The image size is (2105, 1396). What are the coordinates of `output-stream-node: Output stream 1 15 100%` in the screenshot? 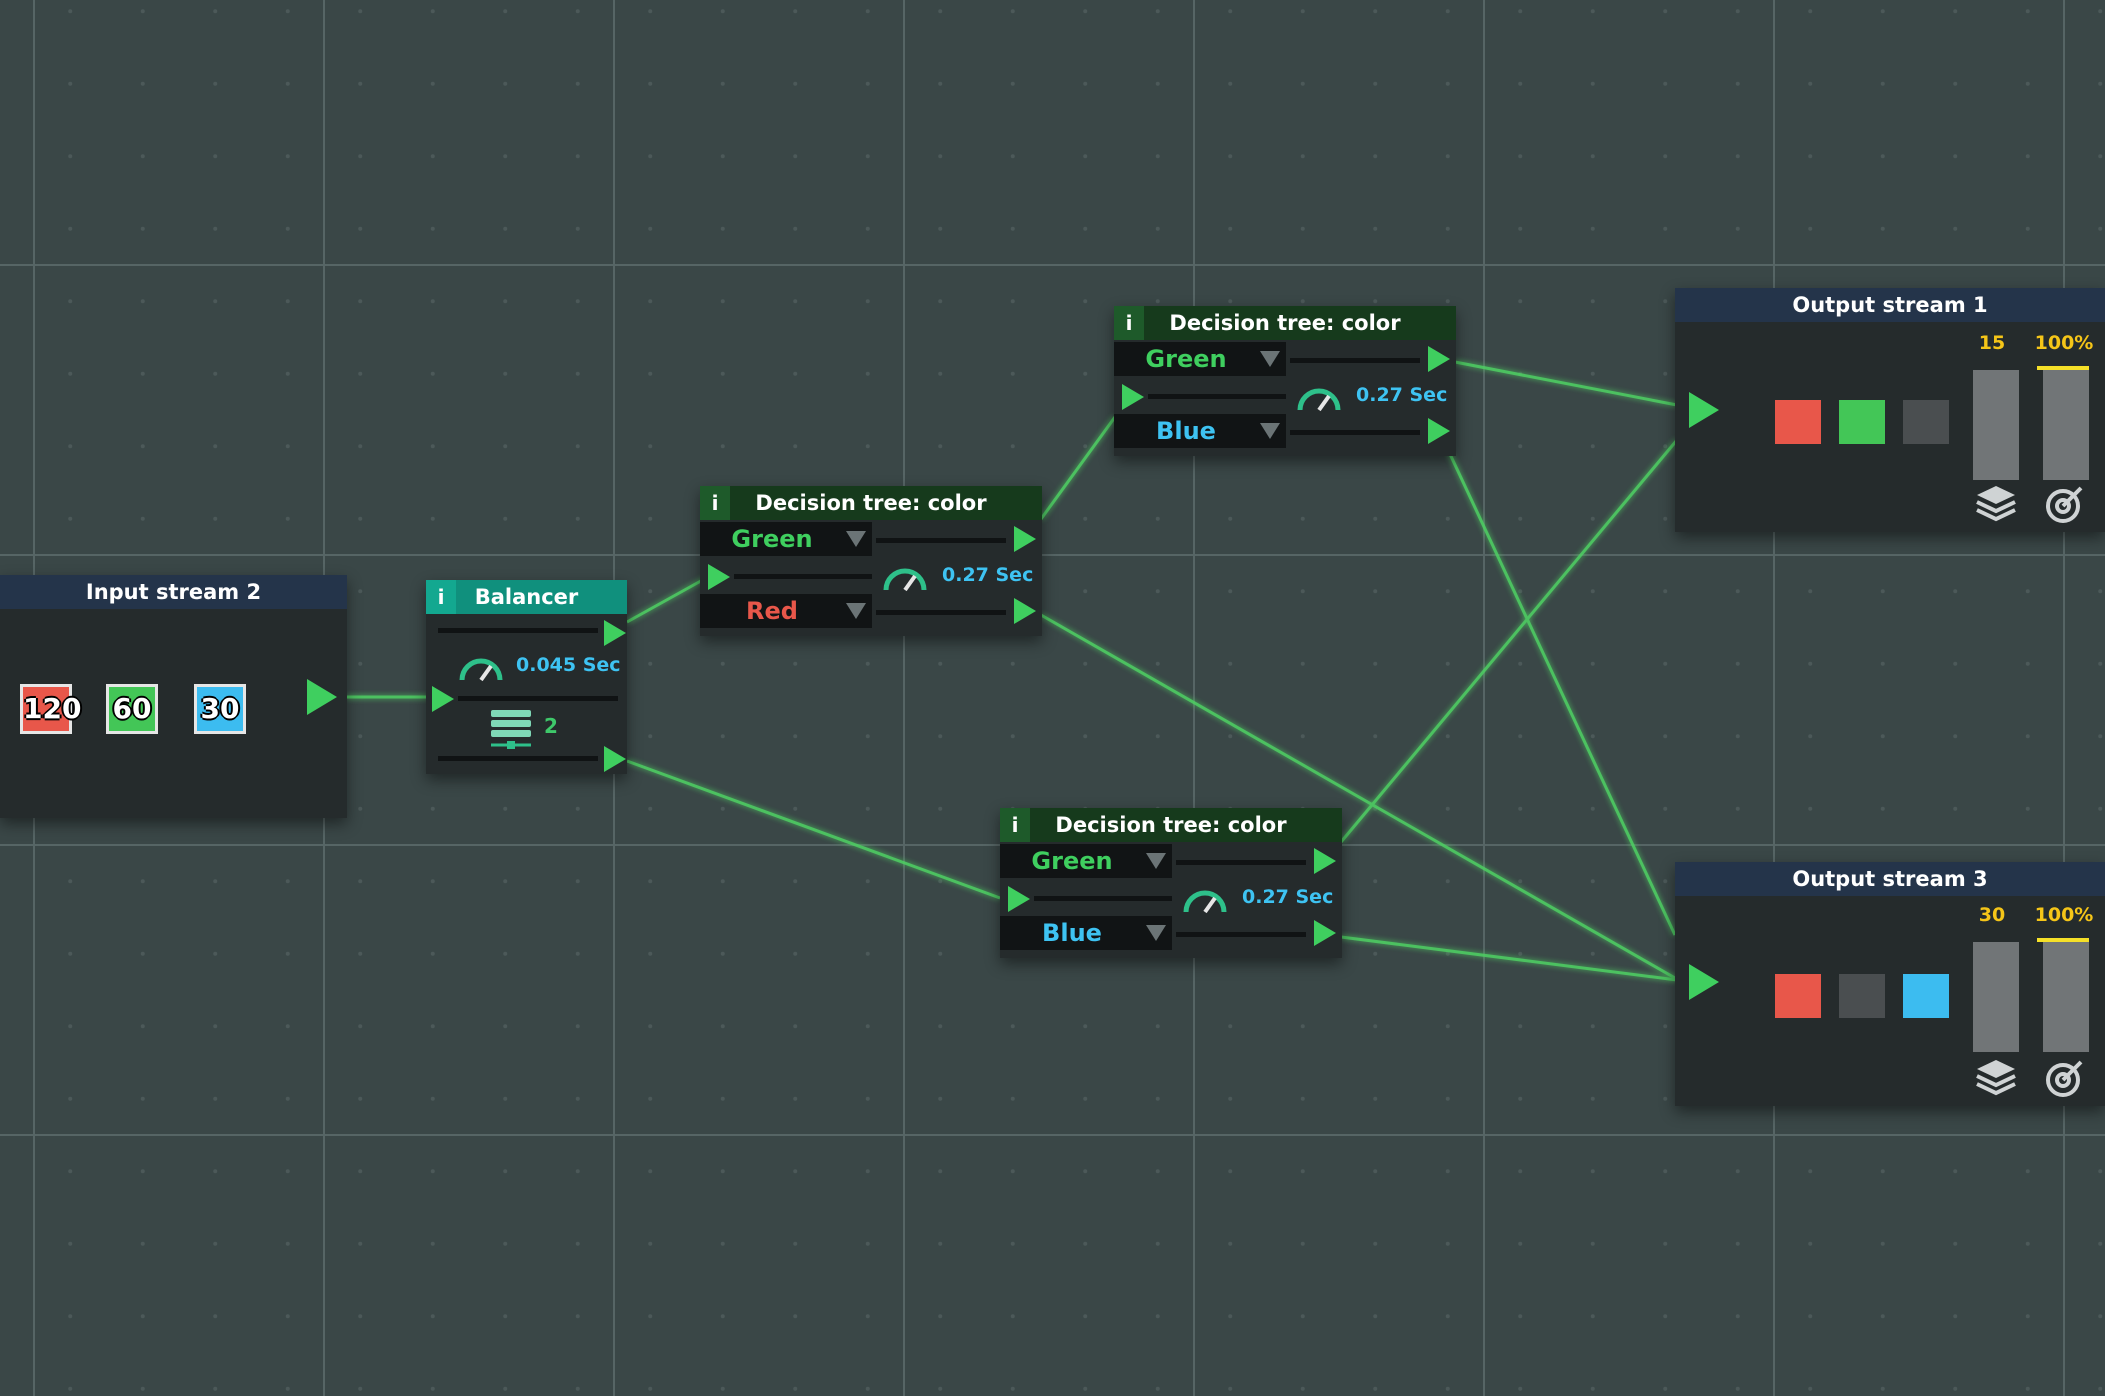 It's located at (1890, 410).